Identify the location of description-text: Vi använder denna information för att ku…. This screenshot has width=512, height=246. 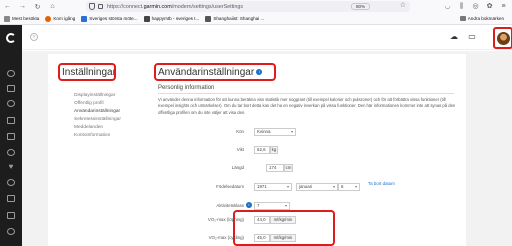
(307, 106).